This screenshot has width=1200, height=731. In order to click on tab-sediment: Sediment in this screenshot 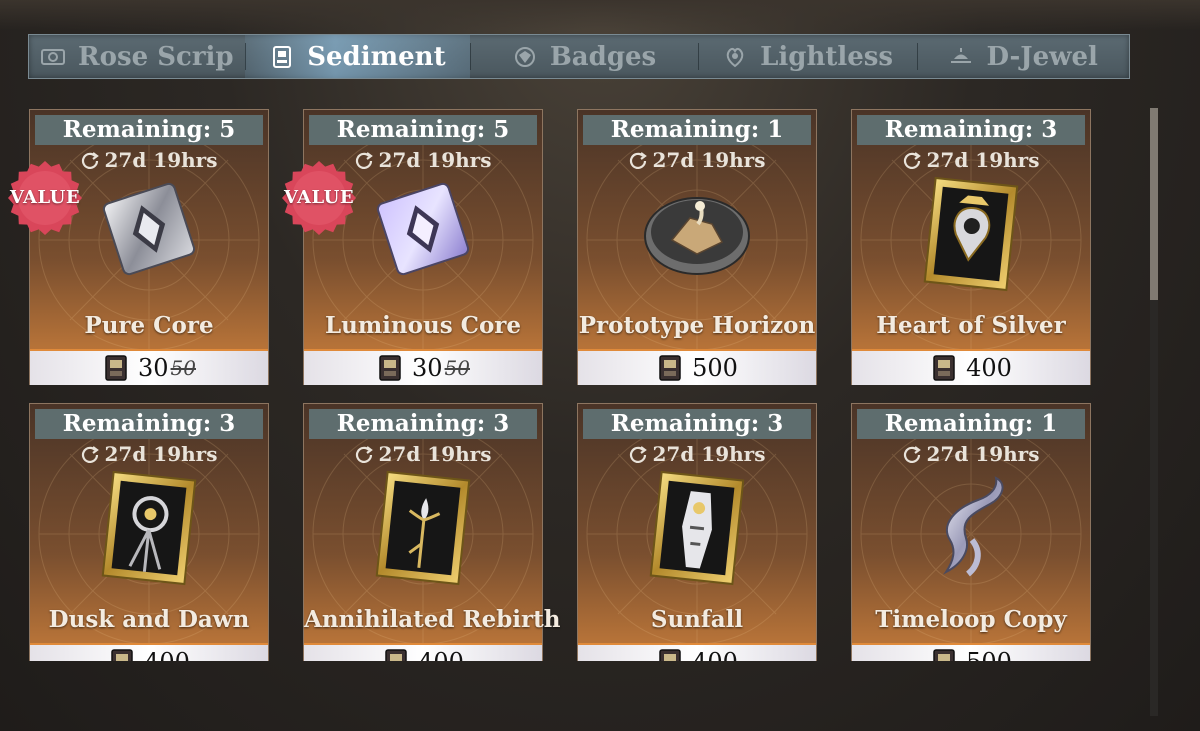, I will do `click(357, 56)`.